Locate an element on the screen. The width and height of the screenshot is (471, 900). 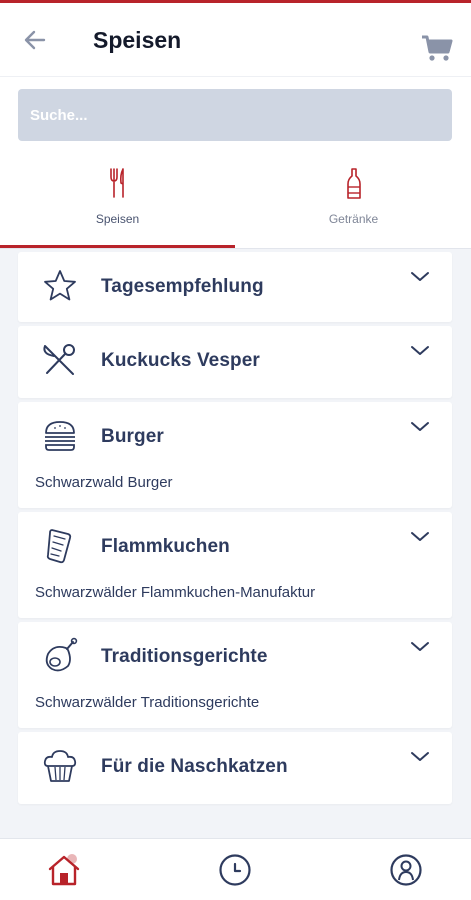
cupcake-icon is located at coordinates (60, 766).